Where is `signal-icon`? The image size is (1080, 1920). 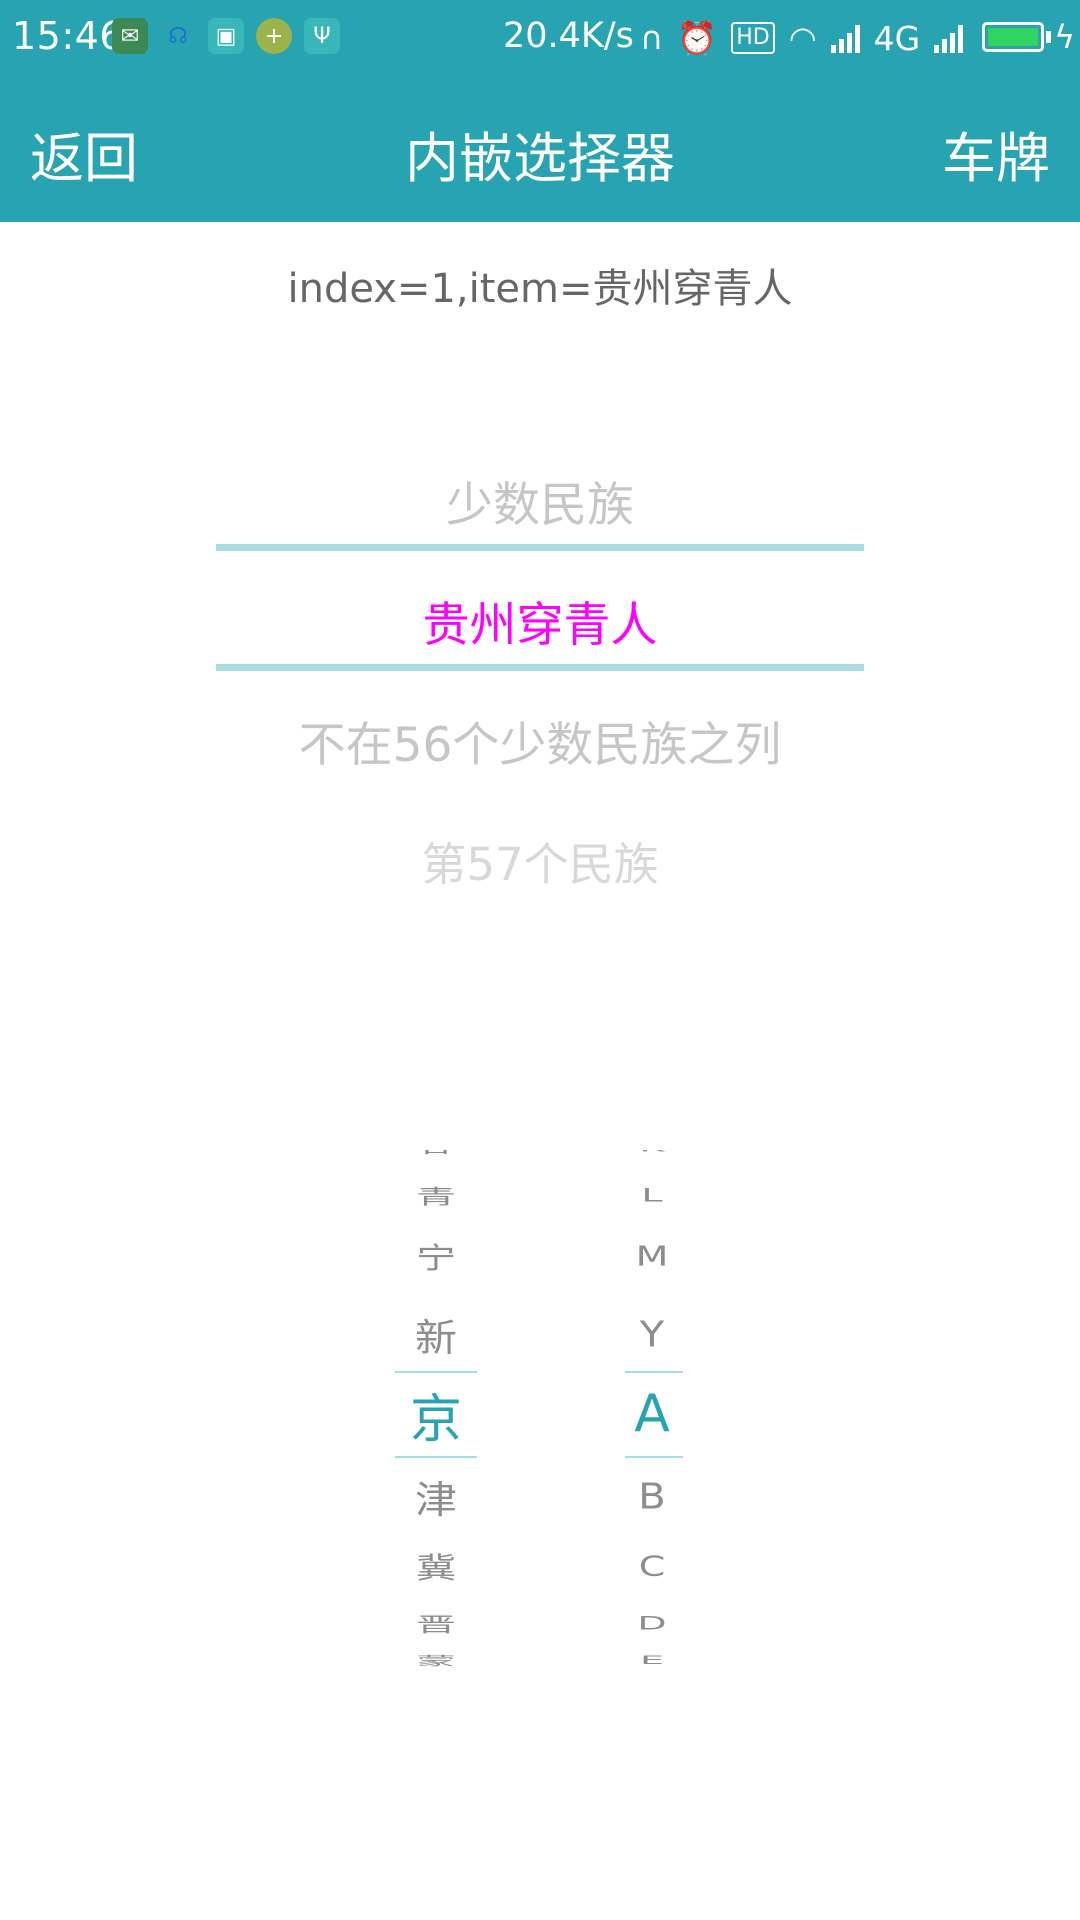 signal-icon is located at coordinates (845, 38).